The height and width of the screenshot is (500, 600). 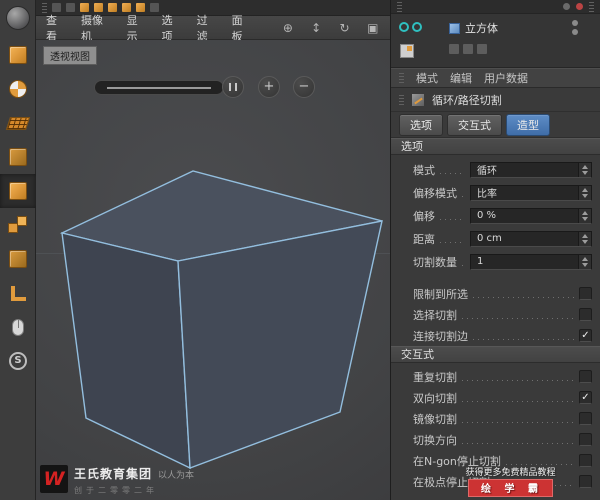 What do you see at coordinates (495, 376) in the screenshot?
I see `check-row-repeat-cut: 重复切割` at bounding box center [495, 376].